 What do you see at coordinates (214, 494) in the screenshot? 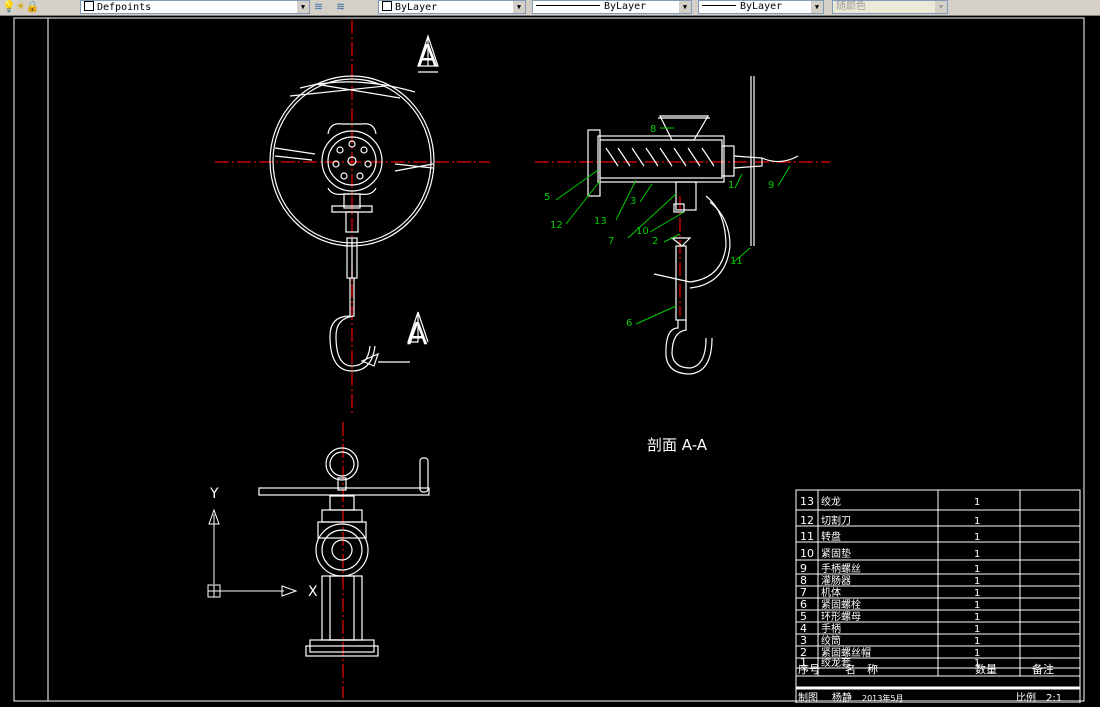
I see `ucs-y-label: Y` at bounding box center [214, 494].